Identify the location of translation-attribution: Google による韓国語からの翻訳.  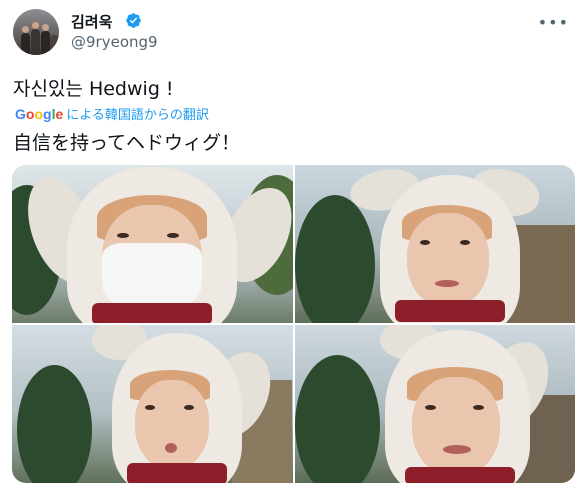
(112, 114).